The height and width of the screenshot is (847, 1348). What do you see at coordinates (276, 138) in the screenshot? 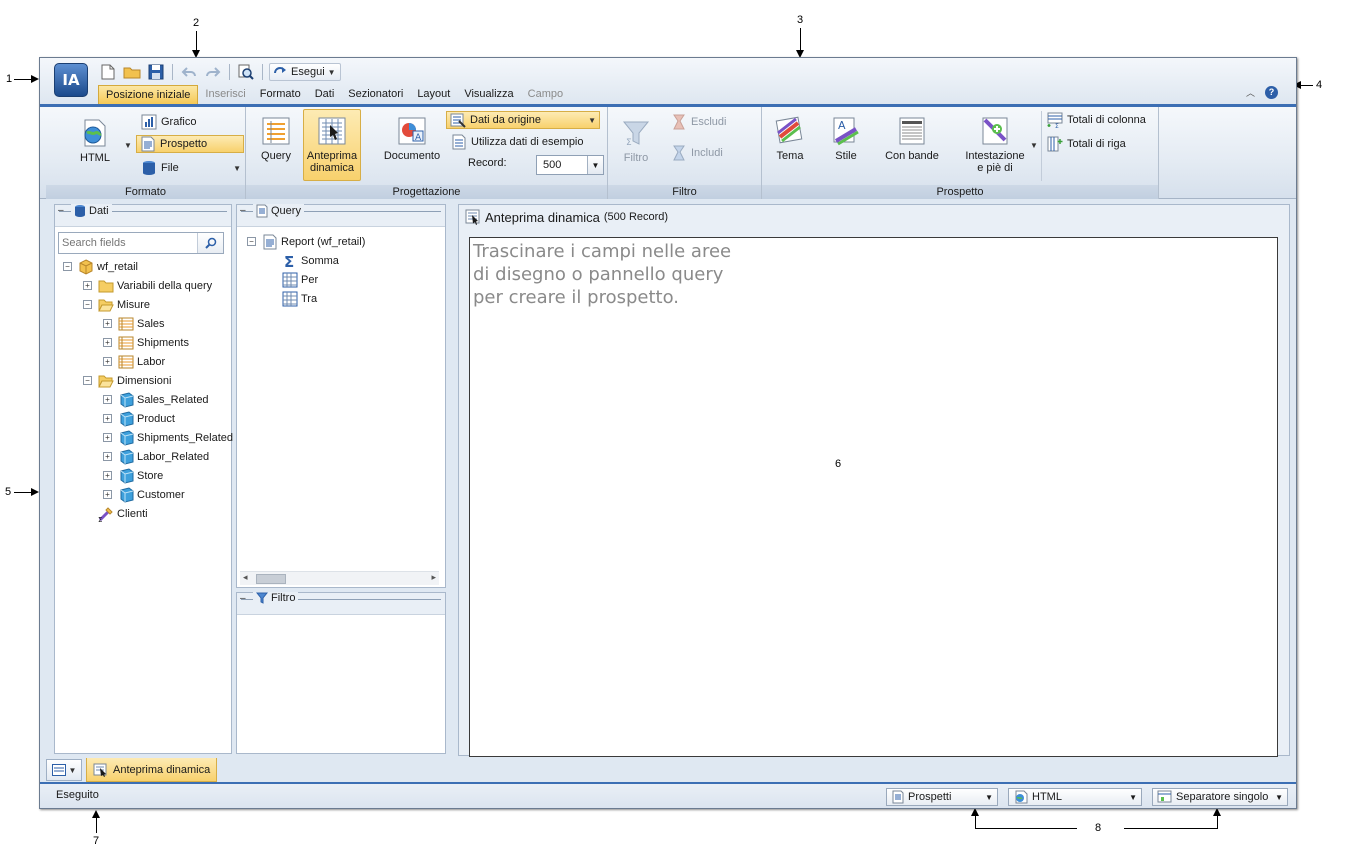
I see `query-button: Query` at bounding box center [276, 138].